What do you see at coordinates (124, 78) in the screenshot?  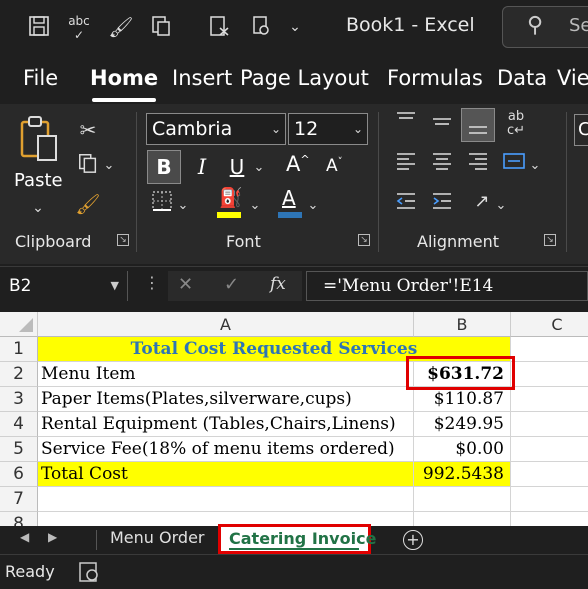 I see `tab-home: Home` at bounding box center [124, 78].